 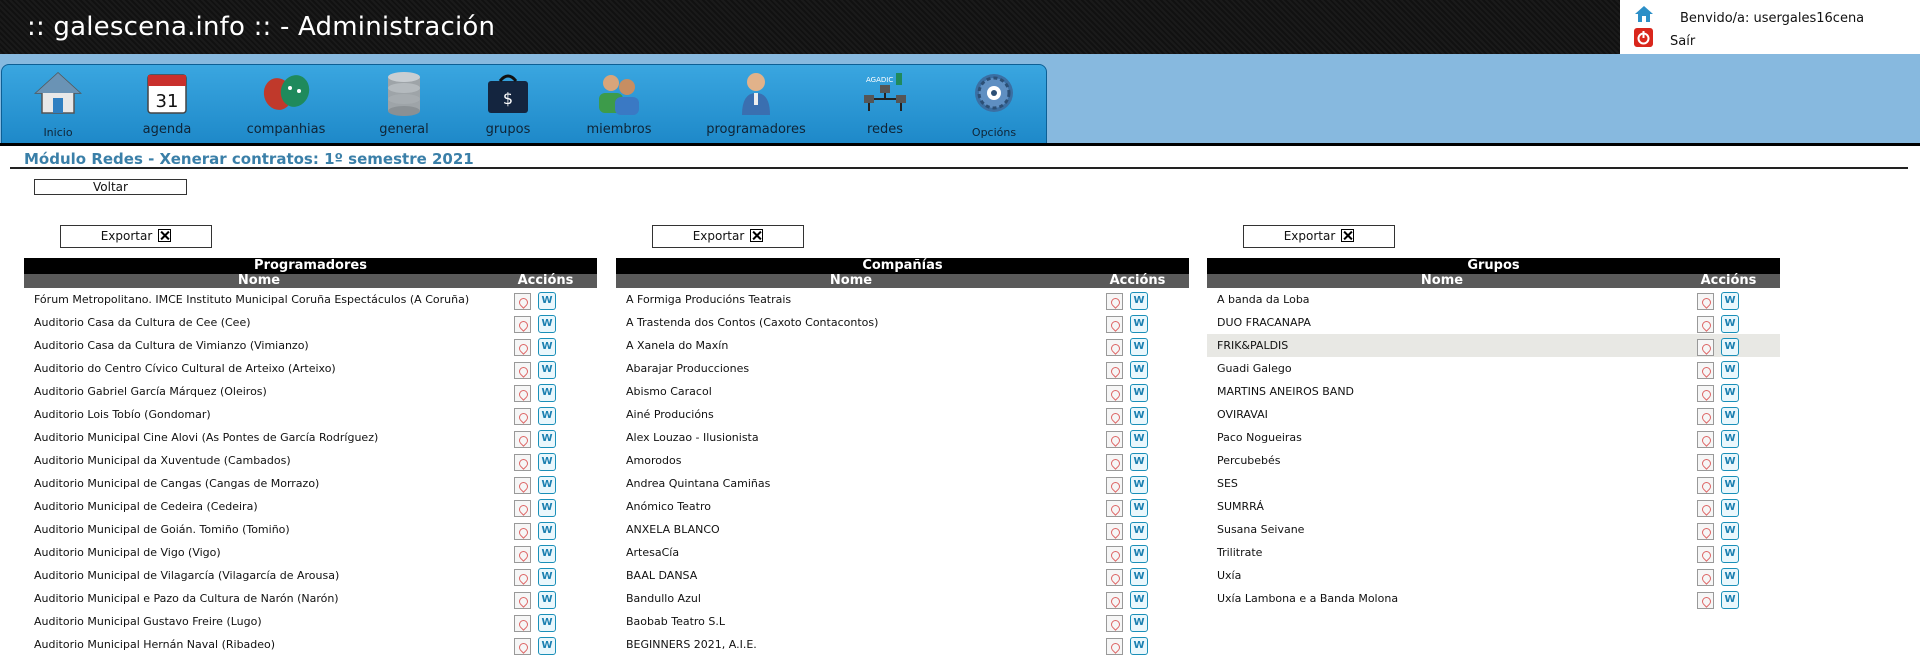 What do you see at coordinates (756, 105) in the screenshot?
I see `nav-item-programadores: programadores` at bounding box center [756, 105].